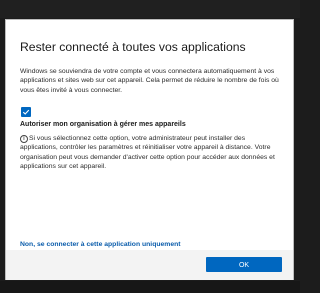 The width and height of the screenshot is (320, 293). I want to click on allow-org-manage-checkbox, so click(26, 112).